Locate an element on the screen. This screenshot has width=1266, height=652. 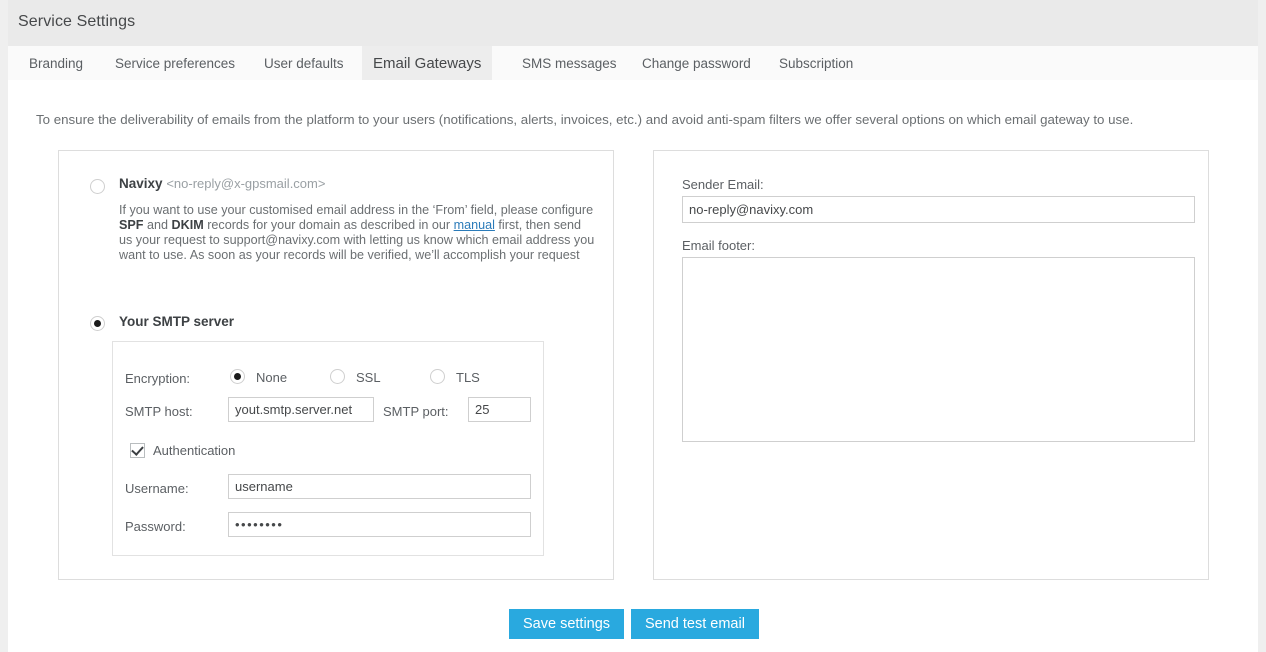
tab-change-password: Change password is located at coordinates (696, 63).